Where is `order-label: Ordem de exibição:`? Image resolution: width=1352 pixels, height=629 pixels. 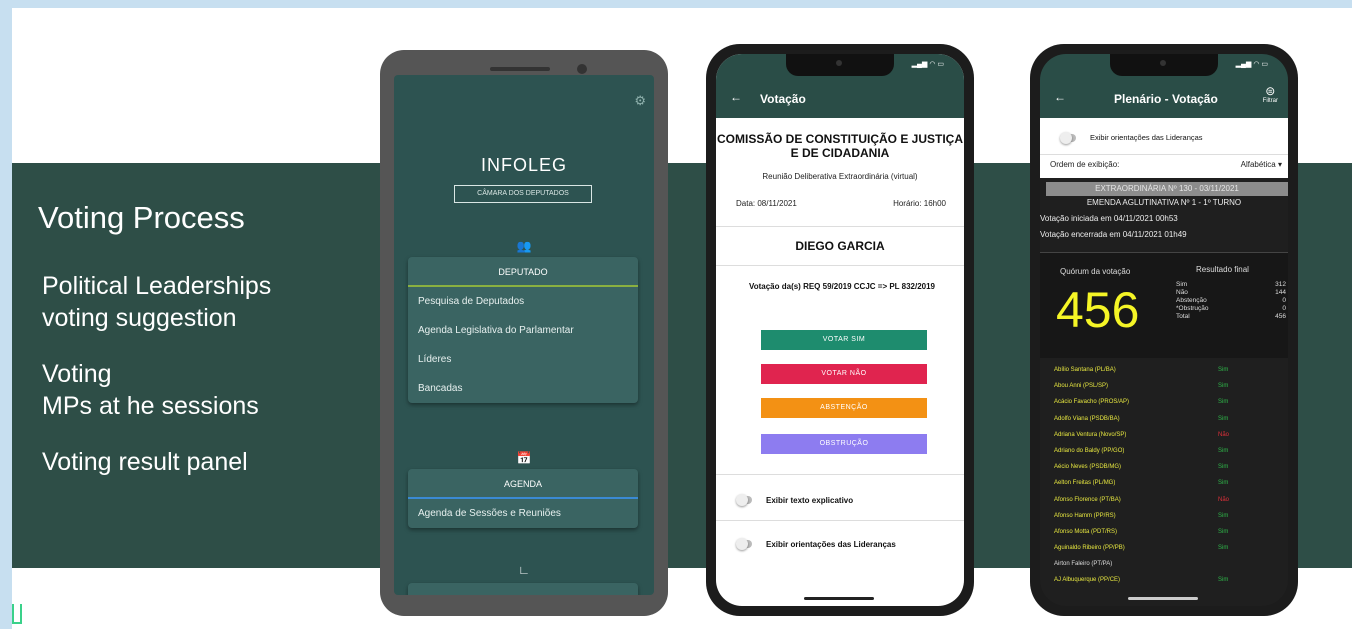
order-label: Ordem de exibição: is located at coordinates (1085, 164).